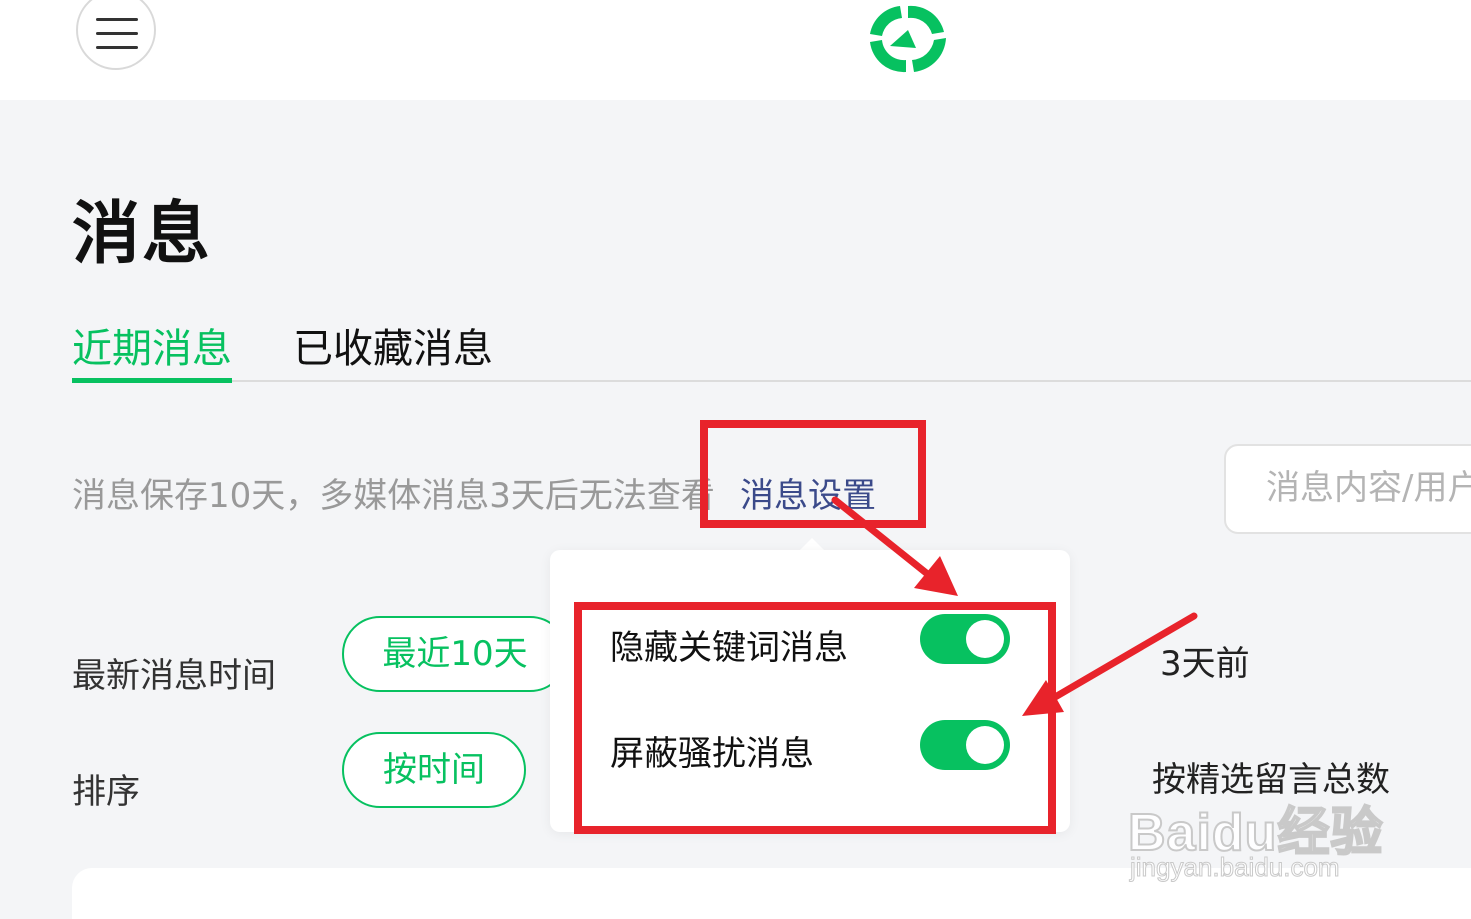  I want to click on baidu-watermark-url: jingyan.baidu.com, so click(1235, 867).